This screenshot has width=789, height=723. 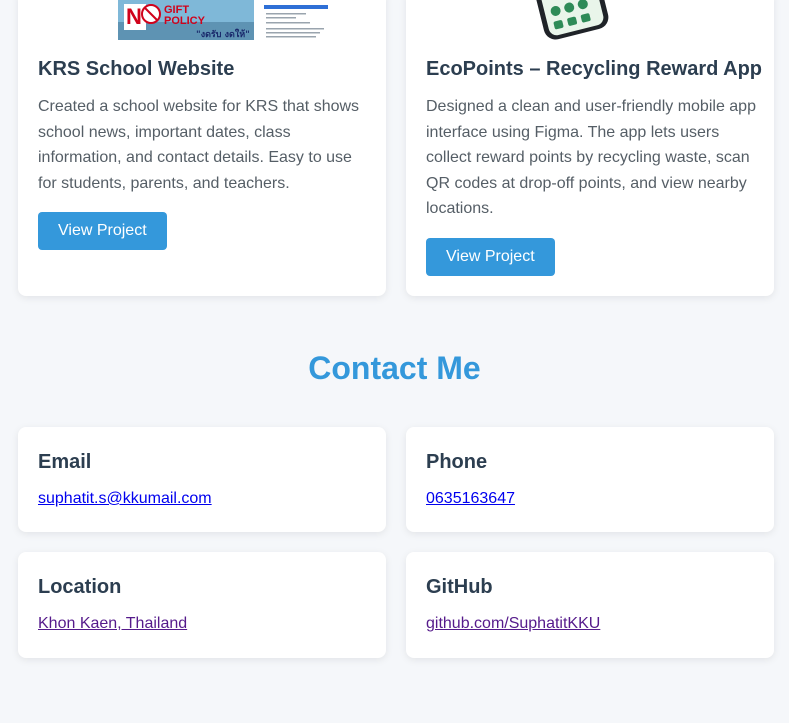 I want to click on contact-card-phone: Phone 0635163647, so click(x=590, y=479).